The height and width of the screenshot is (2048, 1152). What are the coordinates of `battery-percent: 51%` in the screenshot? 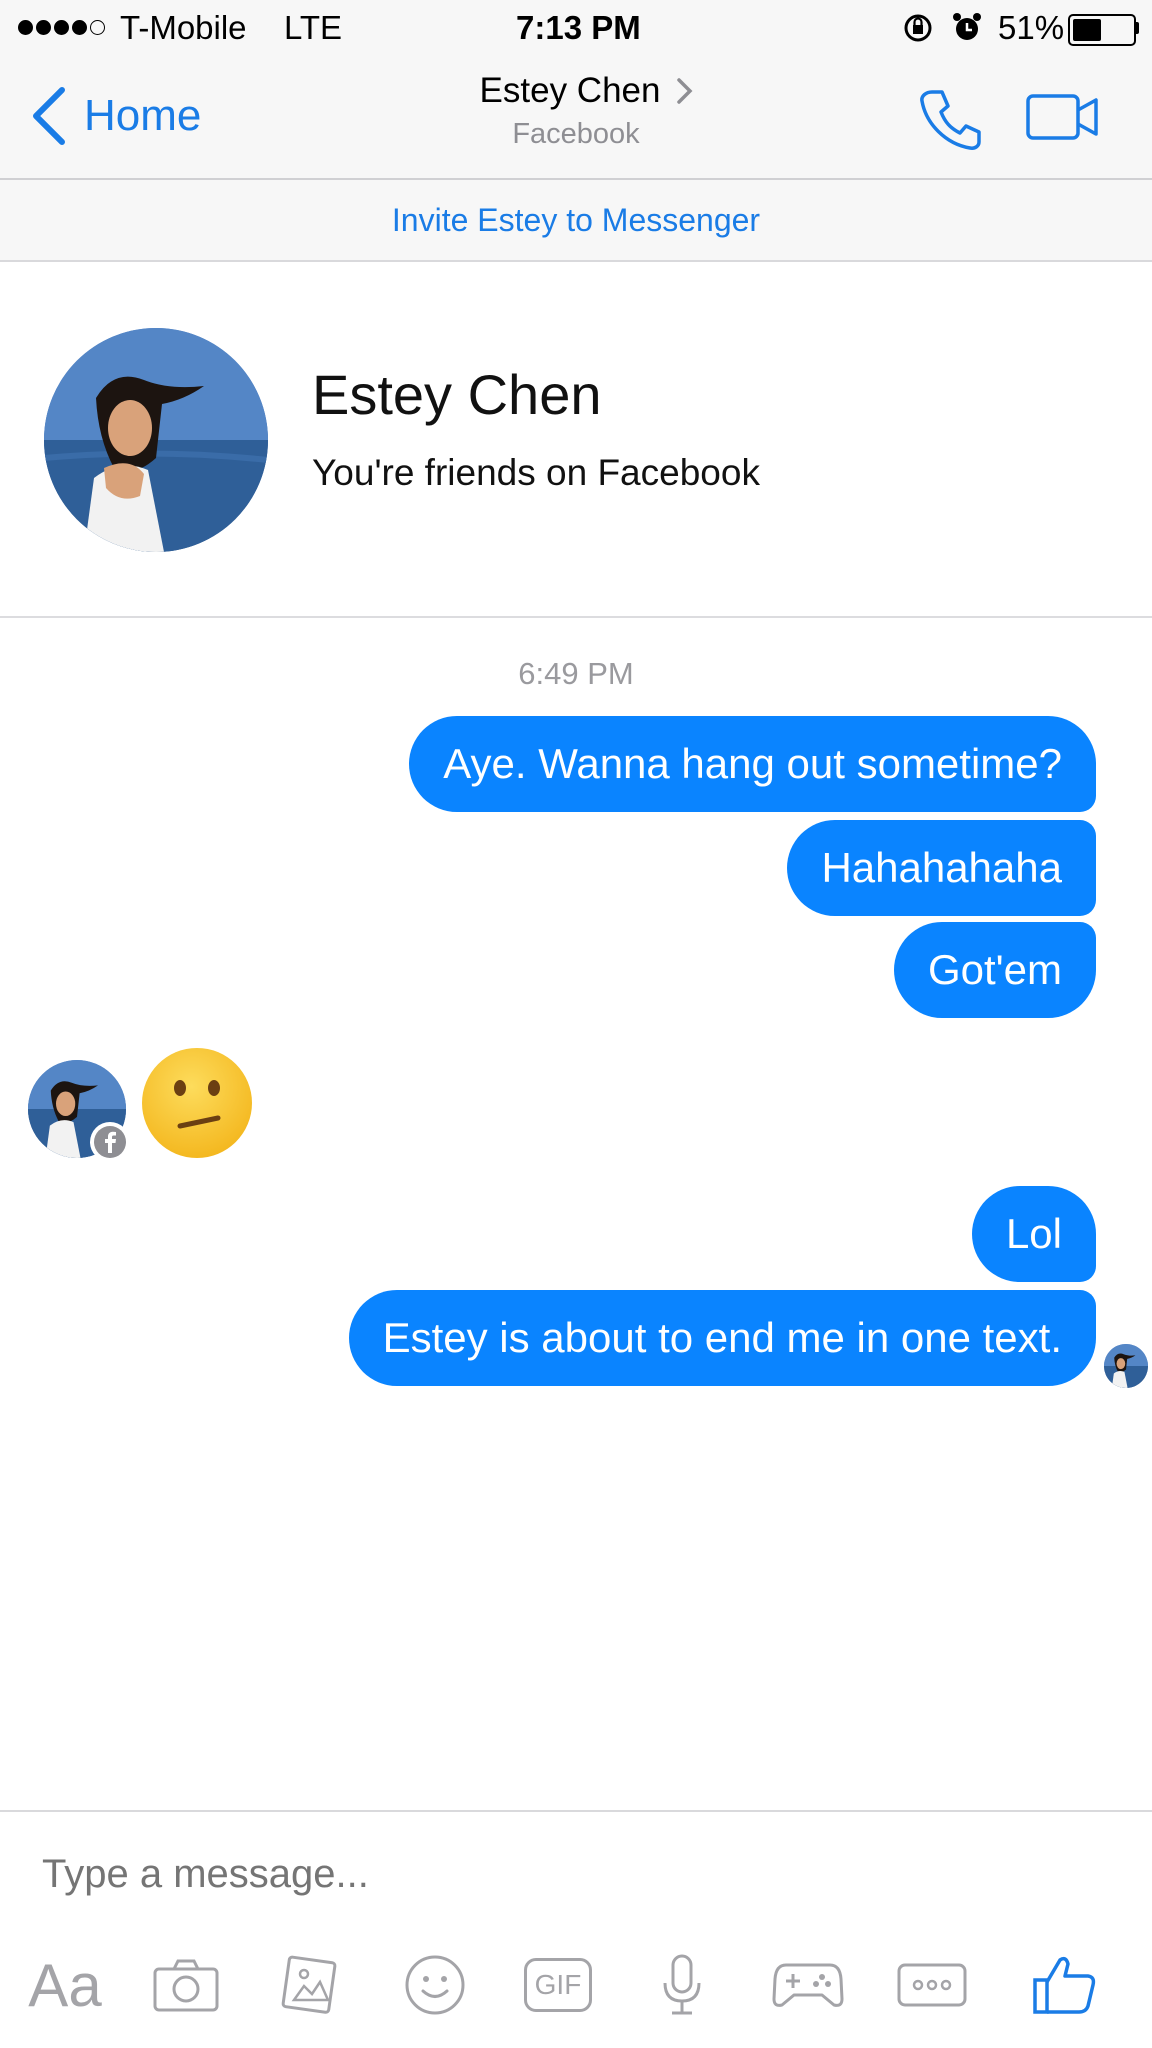 It's located at (1031, 27).